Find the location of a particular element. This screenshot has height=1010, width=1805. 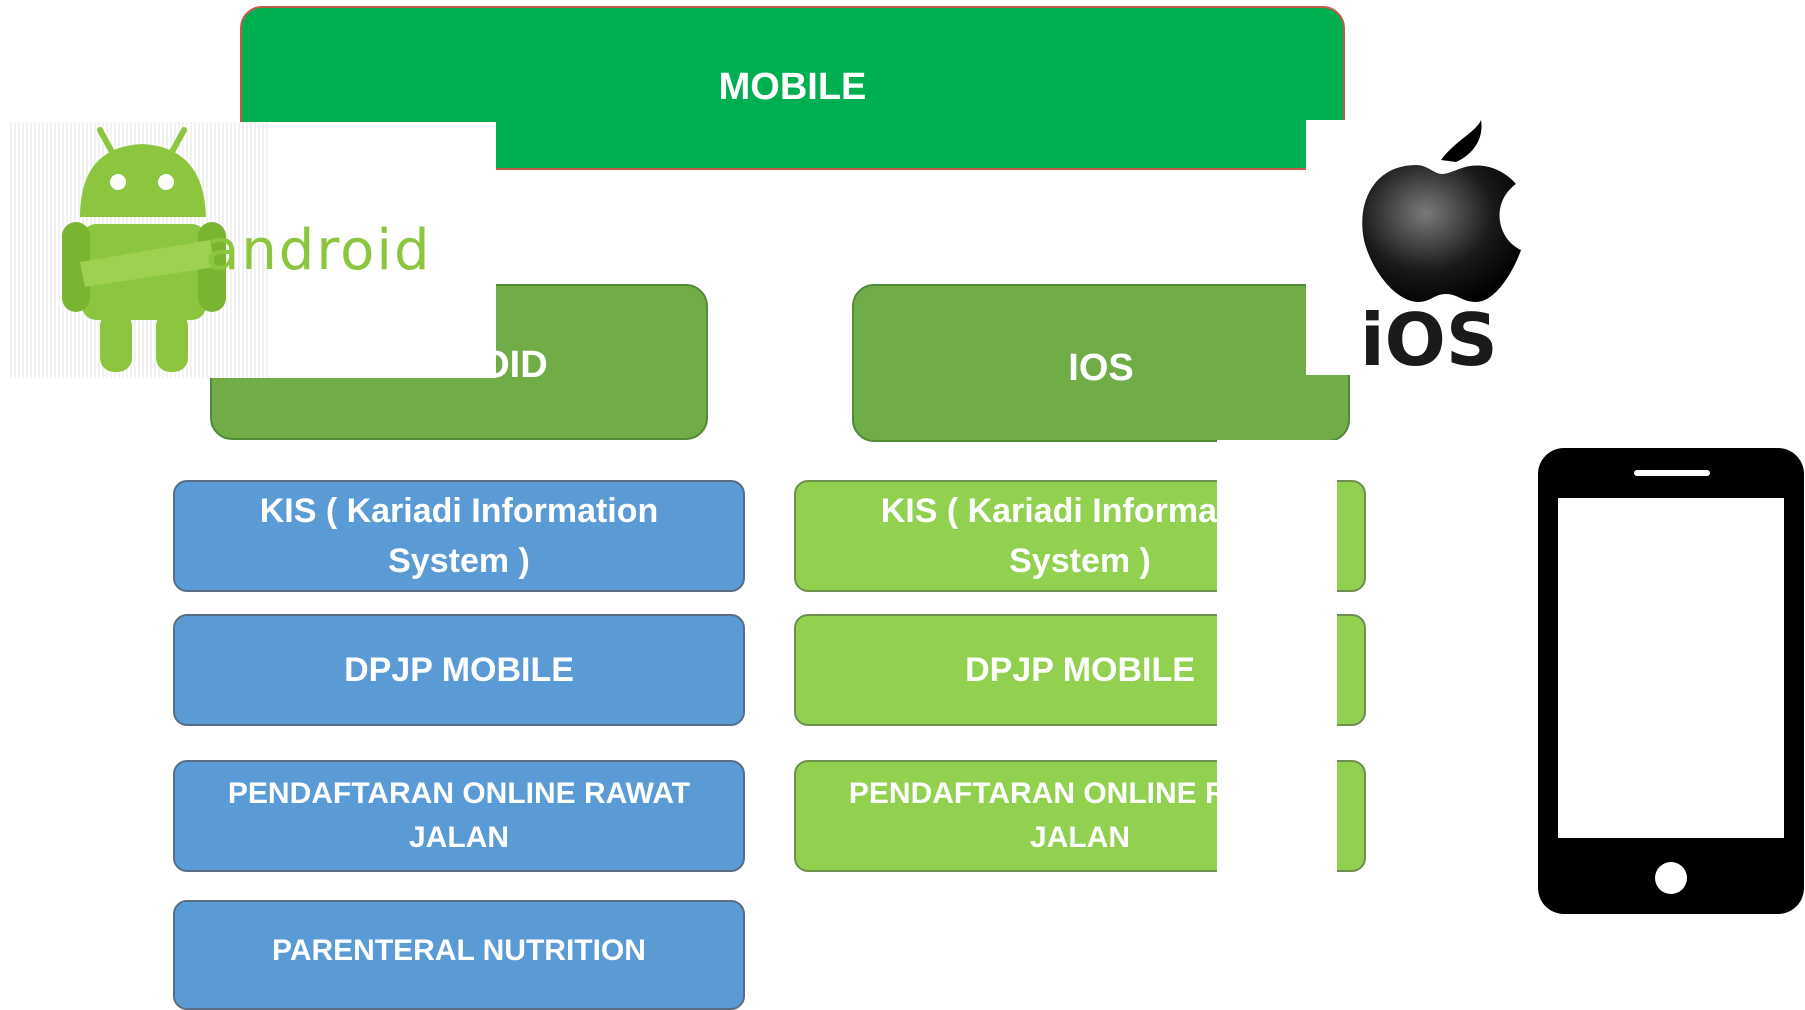

ios-wordmark: iOS is located at coordinates (1429, 340).